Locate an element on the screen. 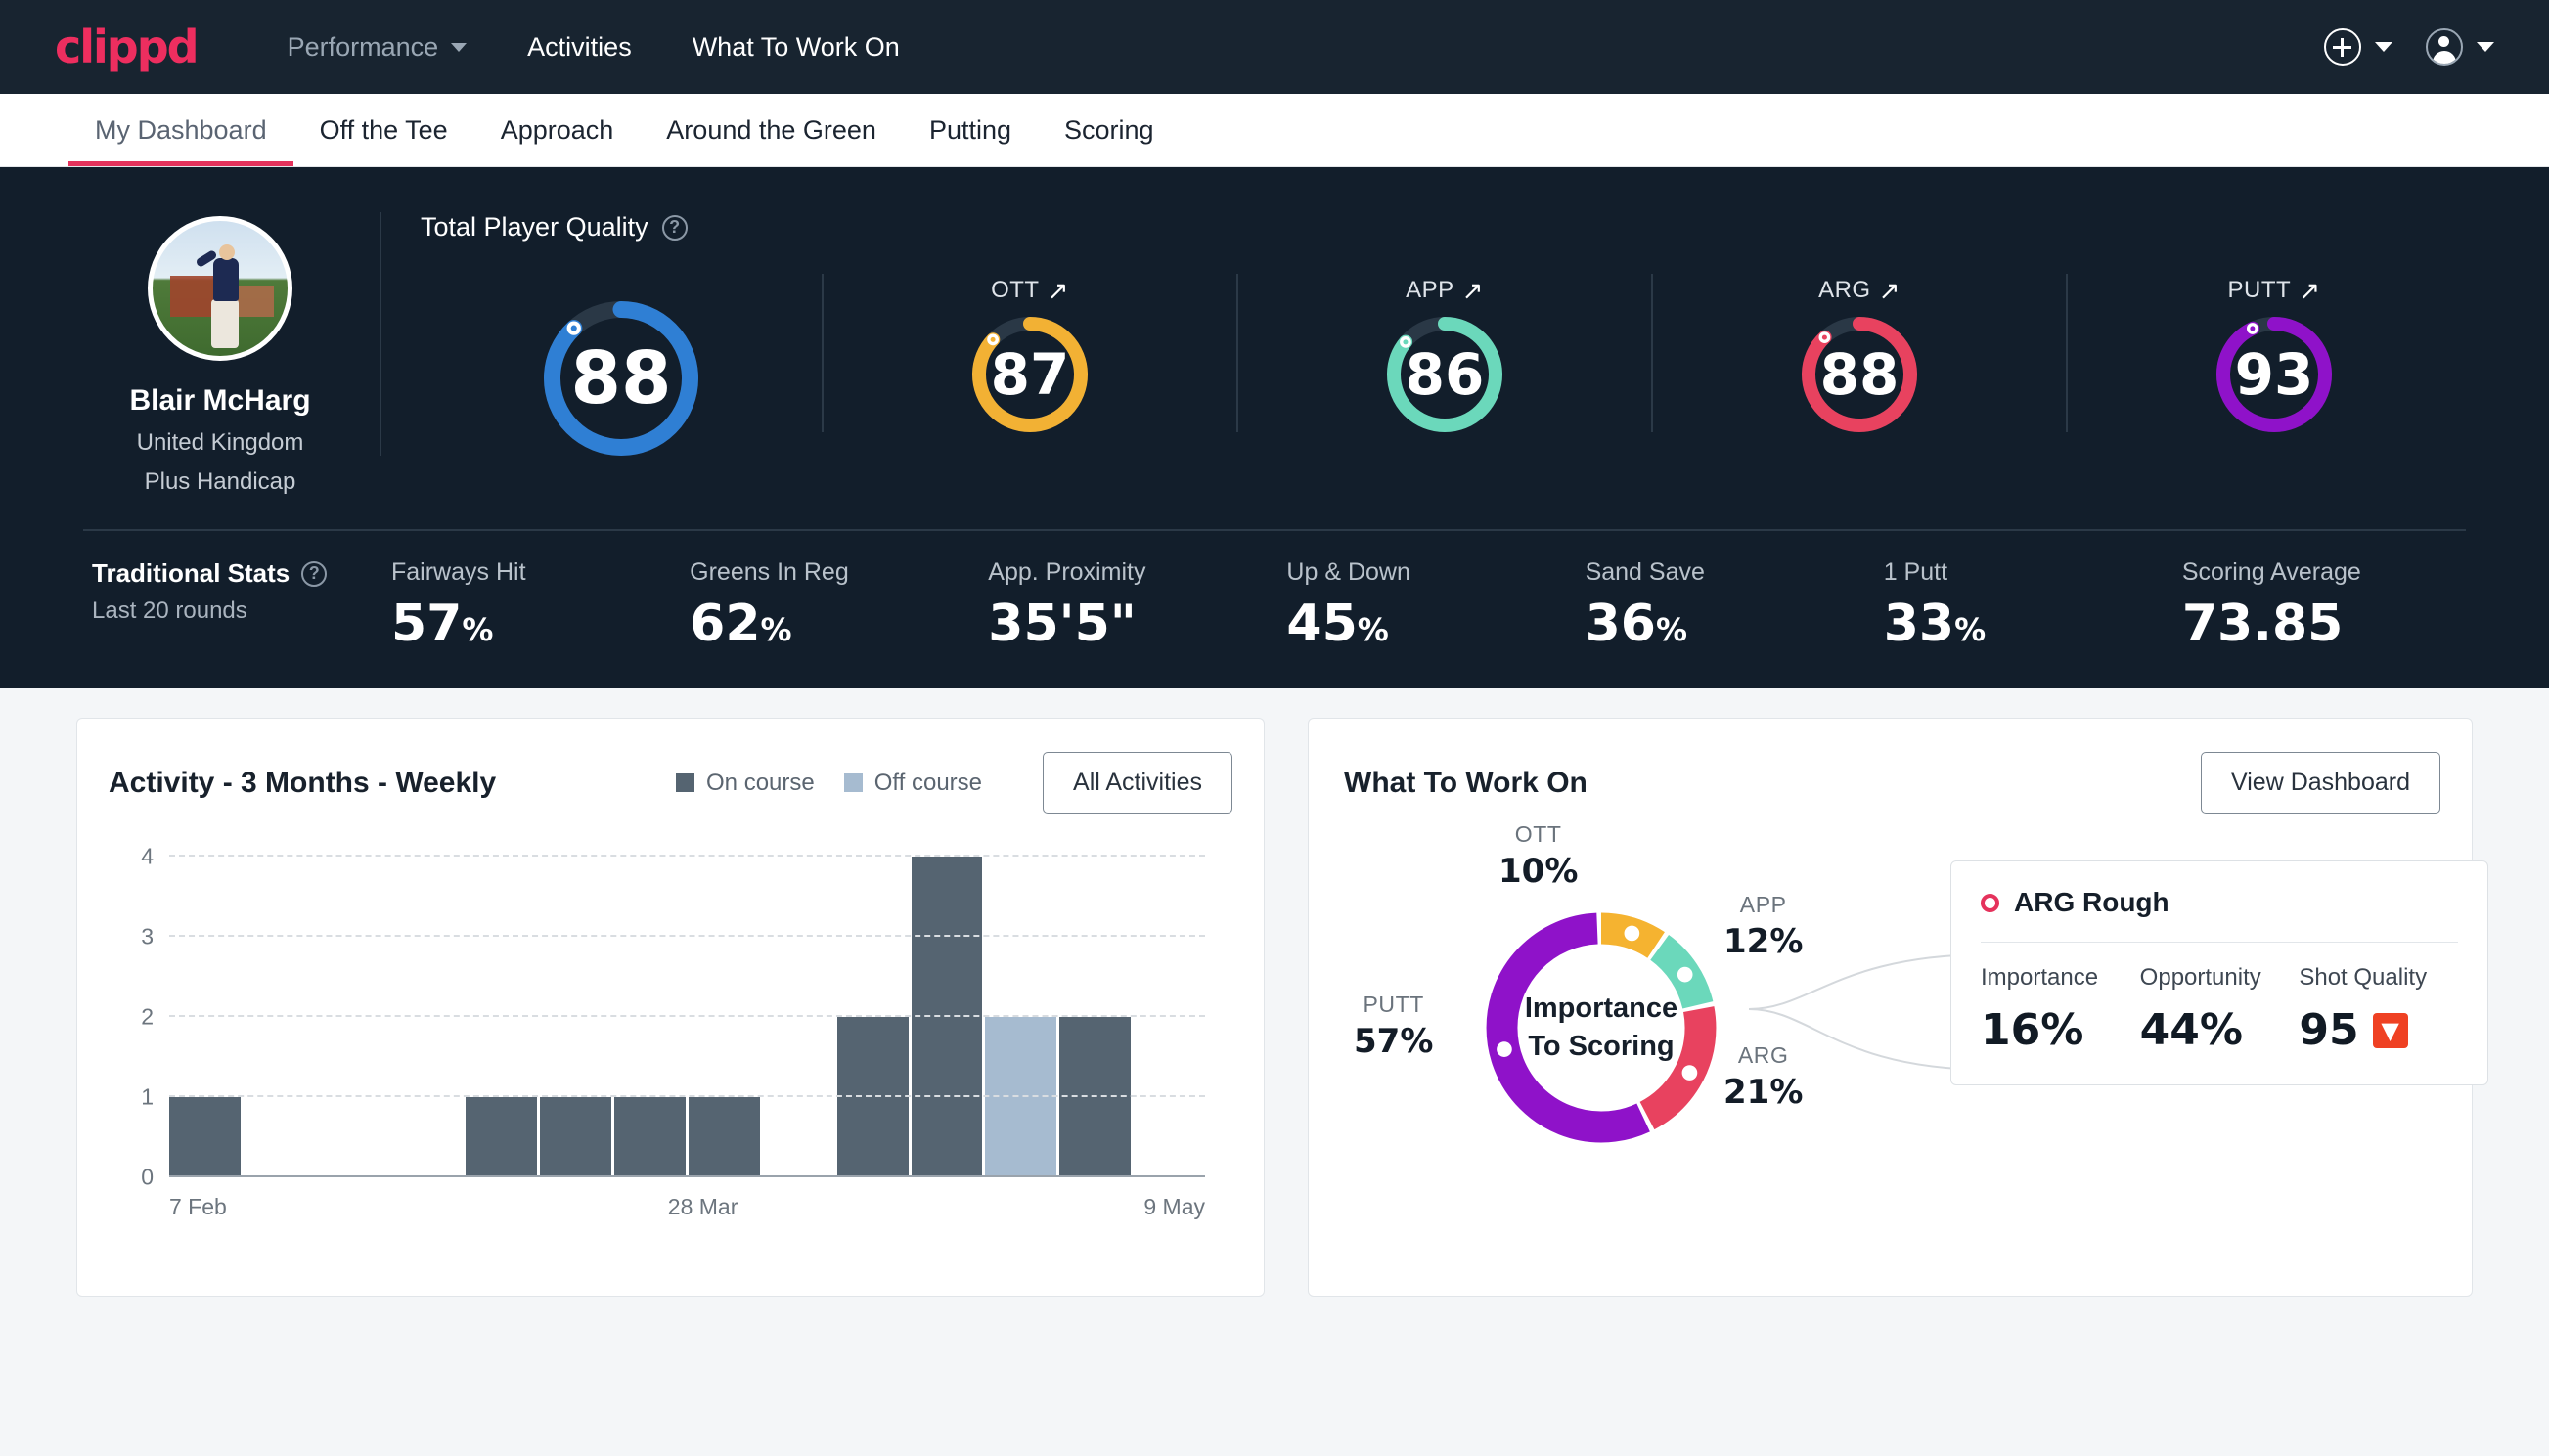 The height and width of the screenshot is (1456, 2549). tab-label: Around the Green is located at coordinates (771, 129).